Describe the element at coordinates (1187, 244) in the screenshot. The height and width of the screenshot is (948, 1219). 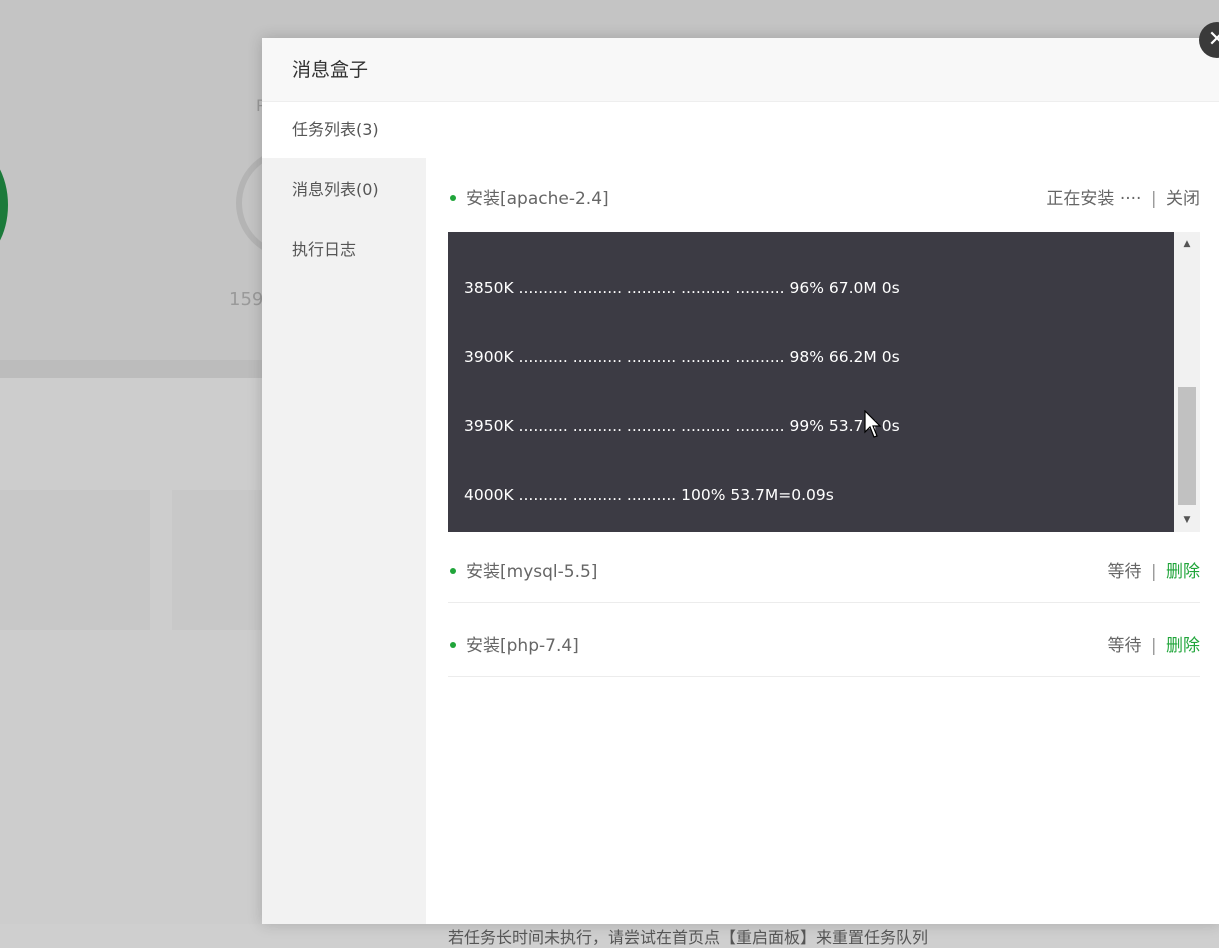
I see `scroll-up-arrow-icon: ▲` at that location.